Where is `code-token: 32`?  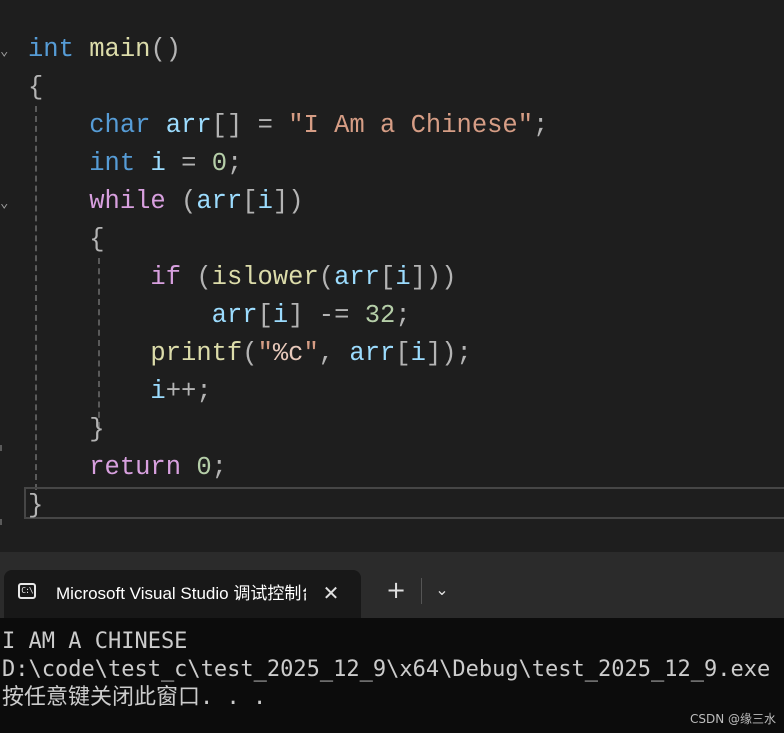
code-token: 32 is located at coordinates (380, 315).